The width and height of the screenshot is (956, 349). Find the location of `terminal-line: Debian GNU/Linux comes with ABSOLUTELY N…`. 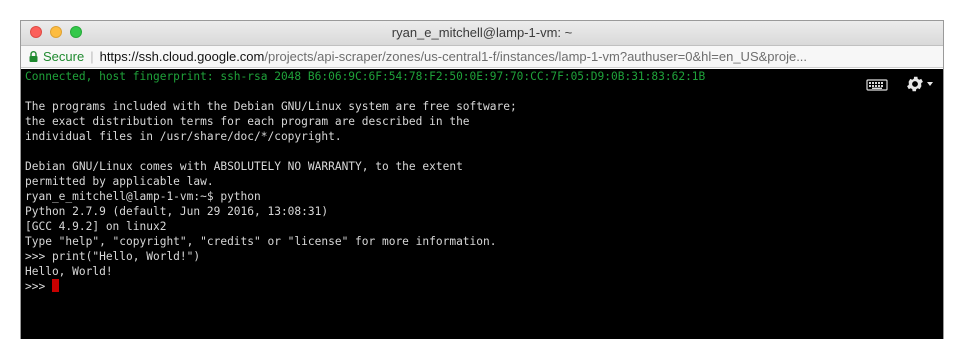

terminal-line: Debian GNU/Linux comes with ABSOLUTELY N… is located at coordinates (244, 166).